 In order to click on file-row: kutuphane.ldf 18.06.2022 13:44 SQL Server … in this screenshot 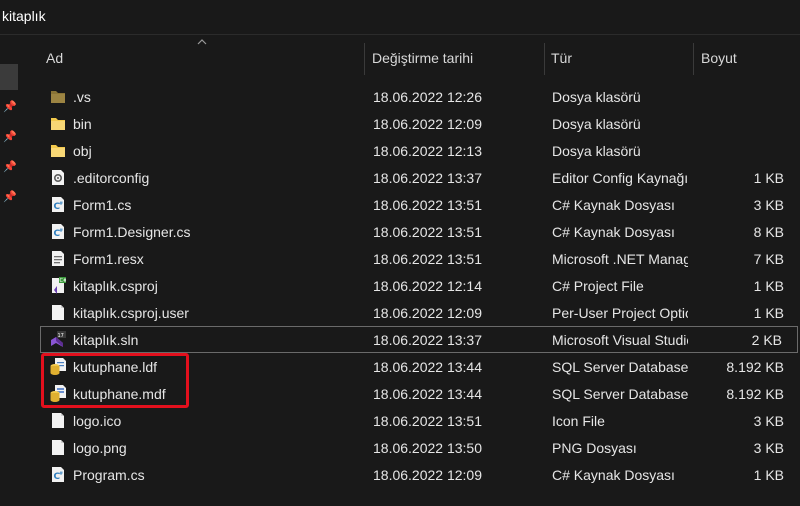, I will do `click(420, 366)`.